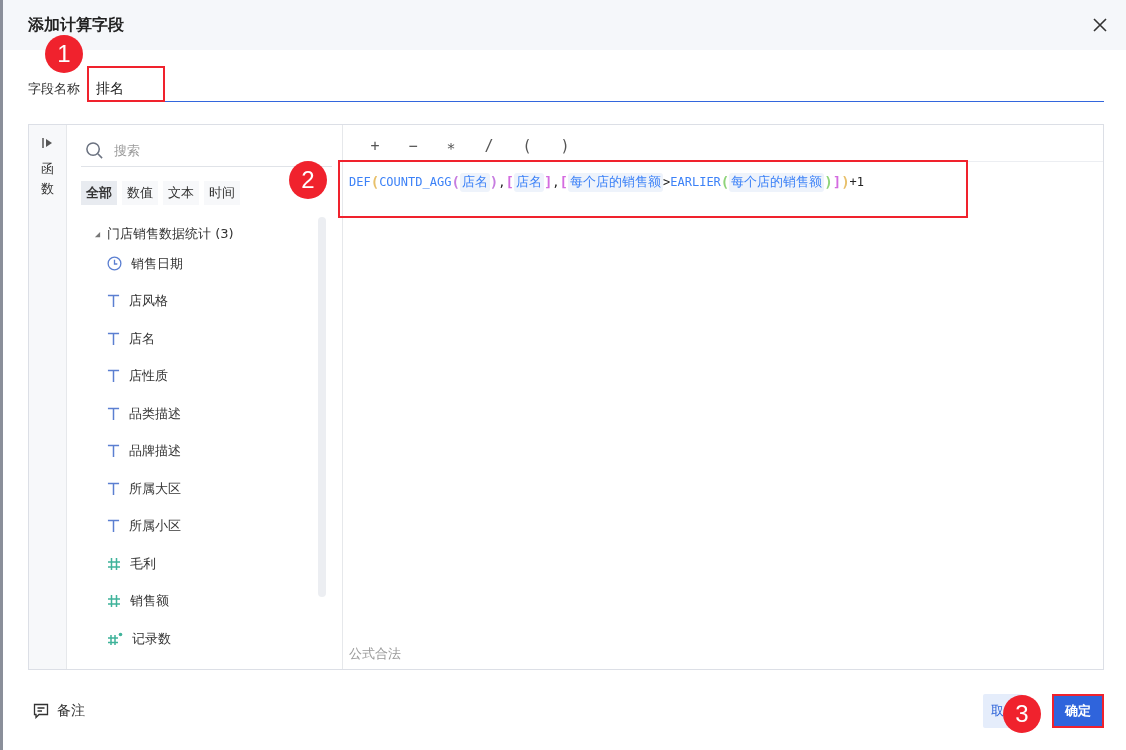  What do you see at coordinates (47, 143) in the screenshot?
I see `expand-icon` at bounding box center [47, 143].